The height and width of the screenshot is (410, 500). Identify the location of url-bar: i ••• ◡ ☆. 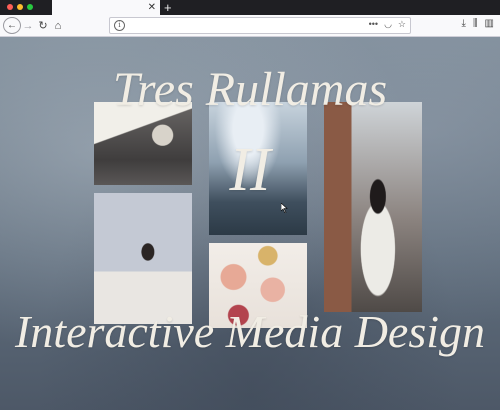
(260, 25).